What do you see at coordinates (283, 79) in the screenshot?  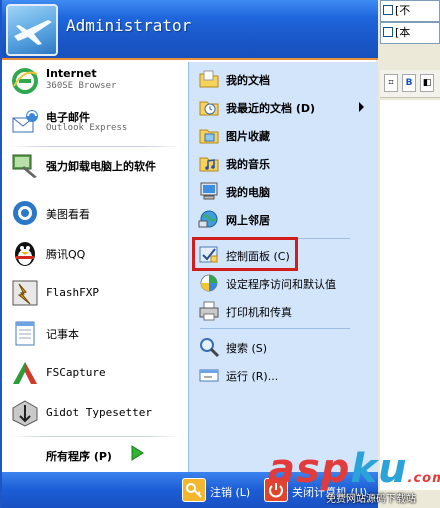 I see `place-item-my-documents: 我的文档` at bounding box center [283, 79].